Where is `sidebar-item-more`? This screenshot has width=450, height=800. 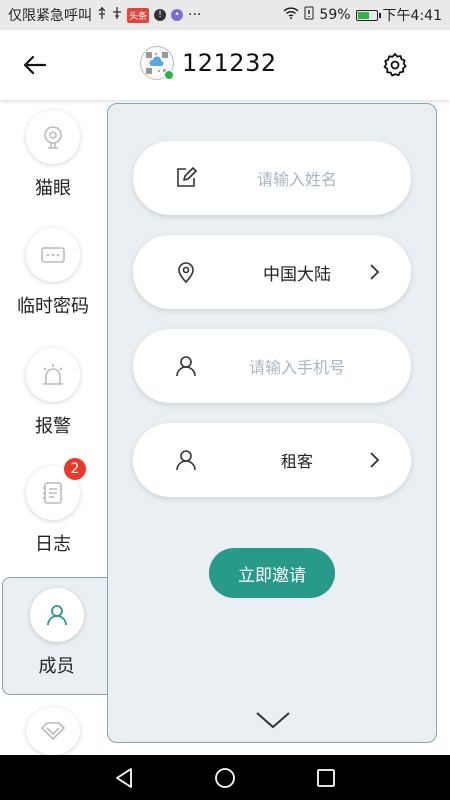
sidebar-item-more is located at coordinates (53, 726).